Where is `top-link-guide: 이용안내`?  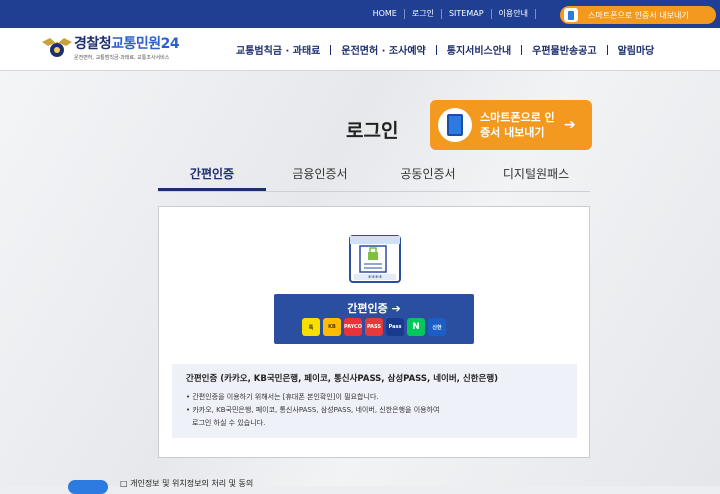 top-link-guide: 이용안내 is located at coordinates (514, 14).